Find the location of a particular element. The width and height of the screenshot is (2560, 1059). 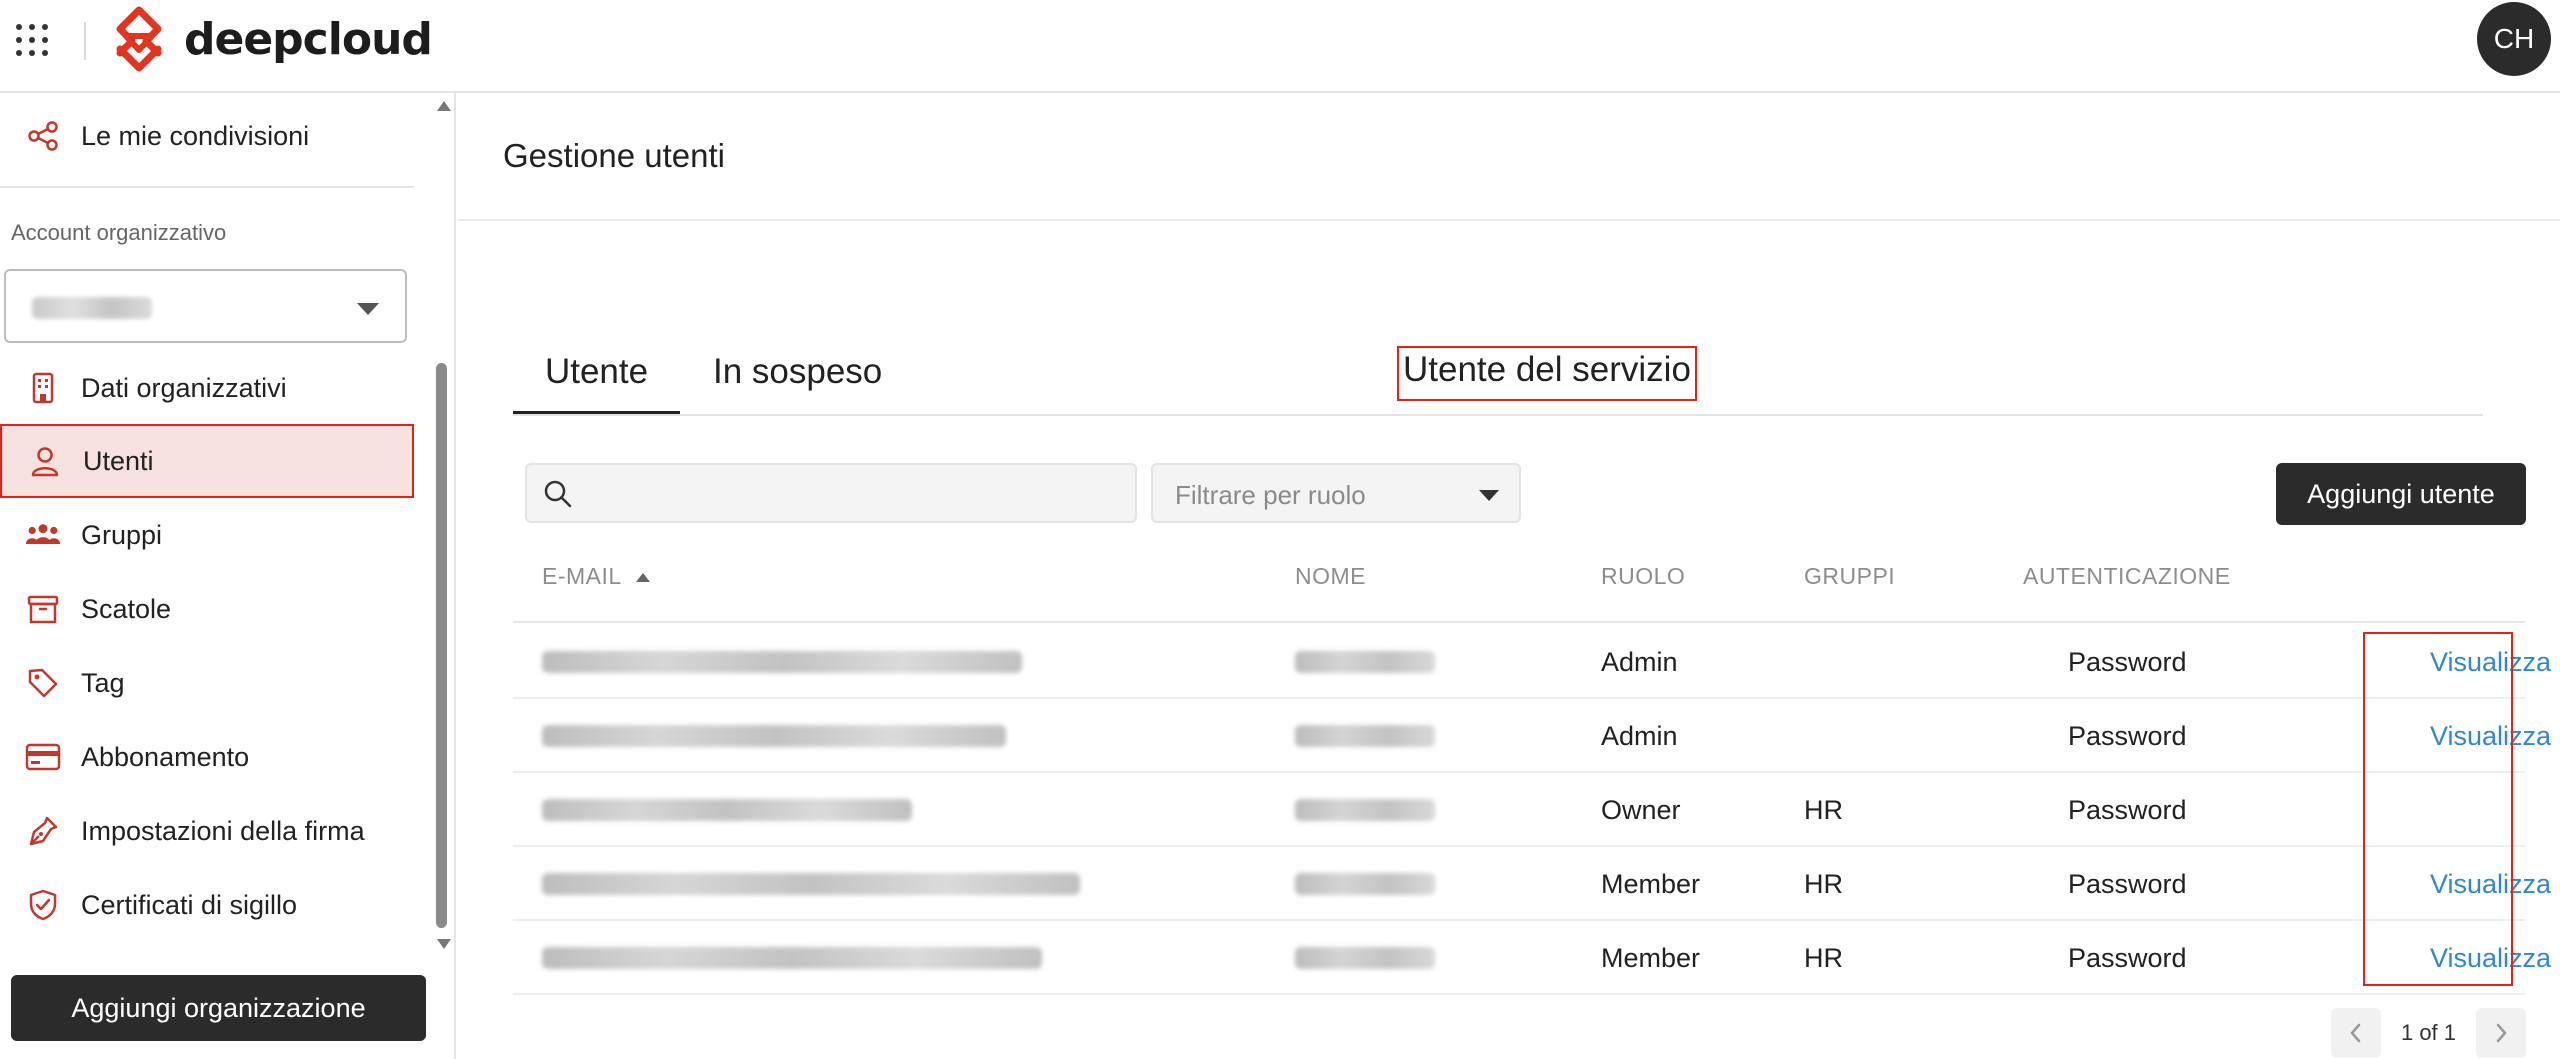

user-icon is located at coordinates (45, 461).